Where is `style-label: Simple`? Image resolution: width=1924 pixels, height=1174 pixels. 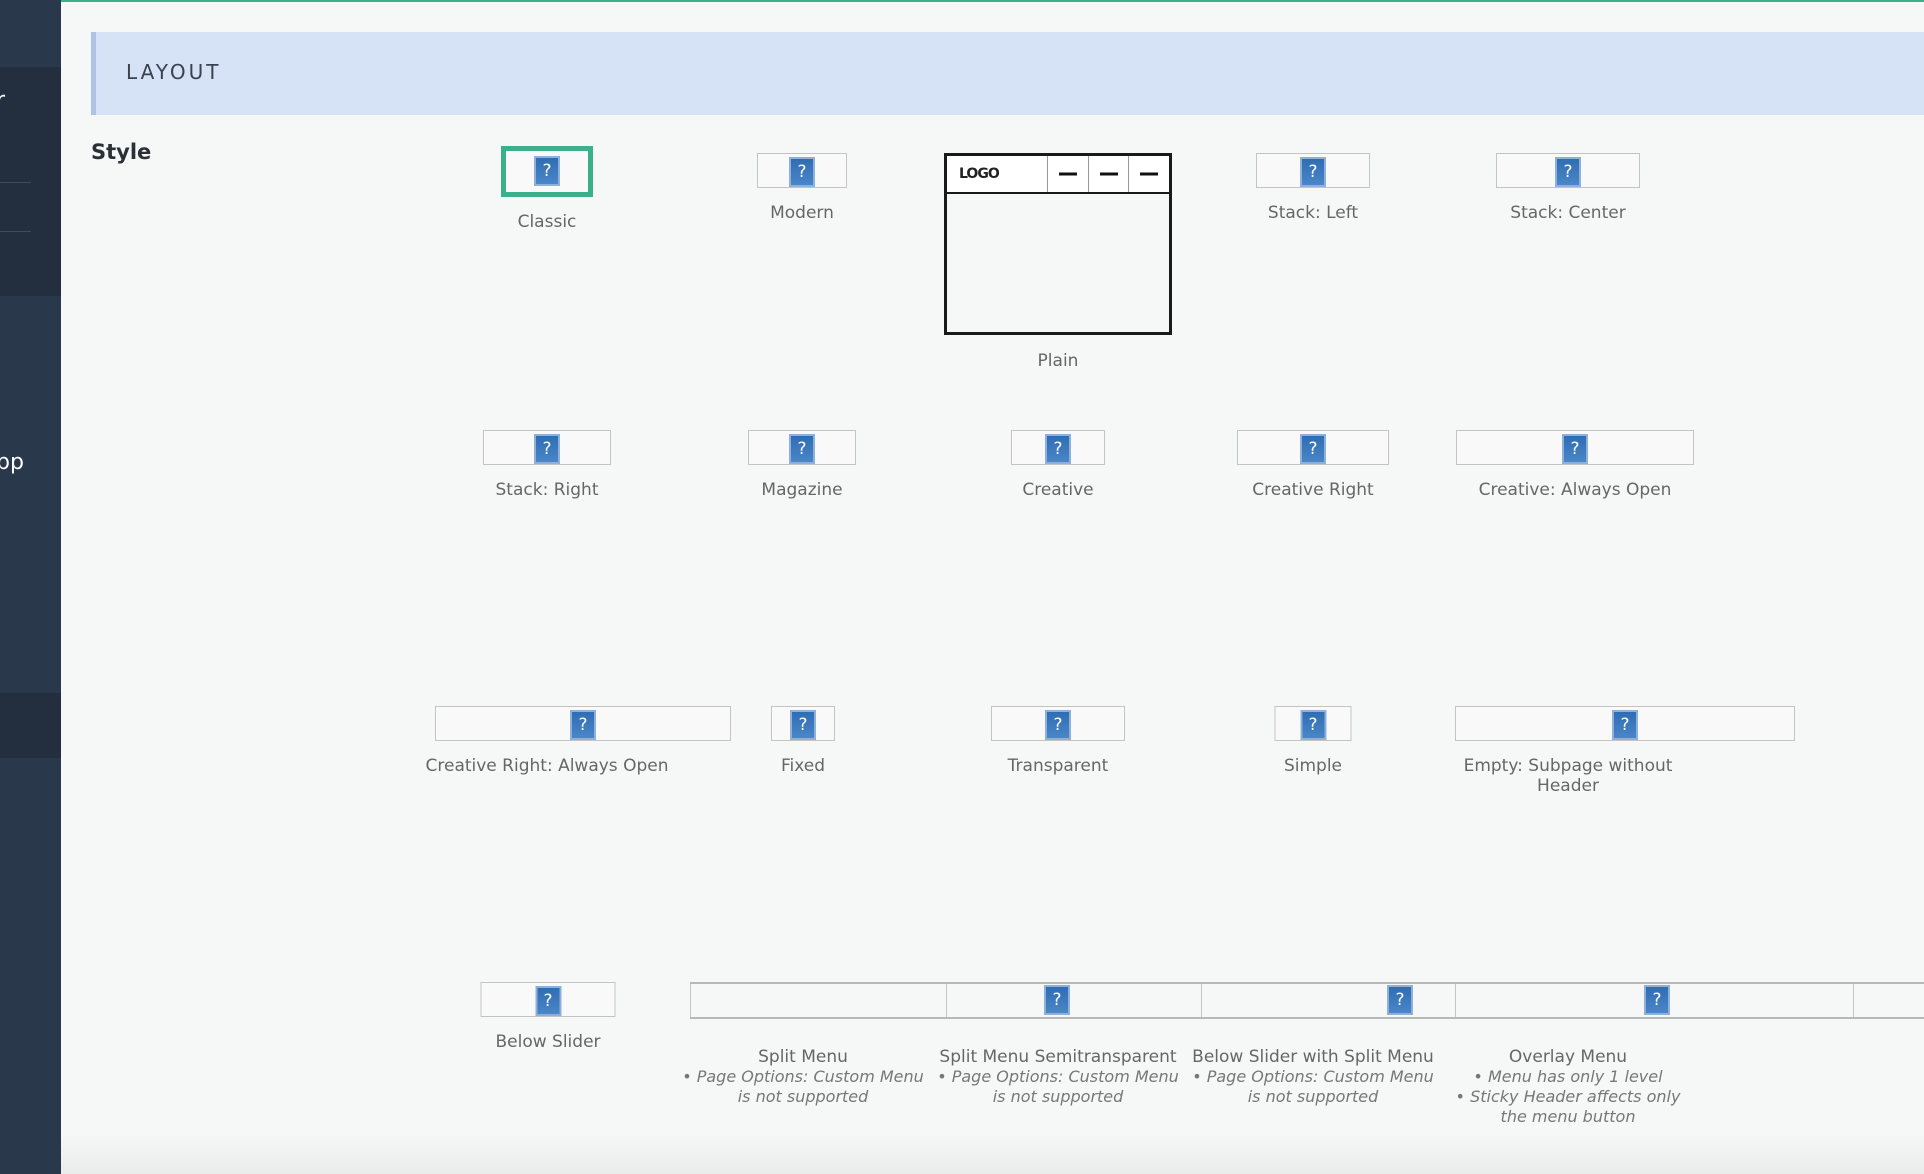
style-label: Simple is located at coordinates (1313, 766).